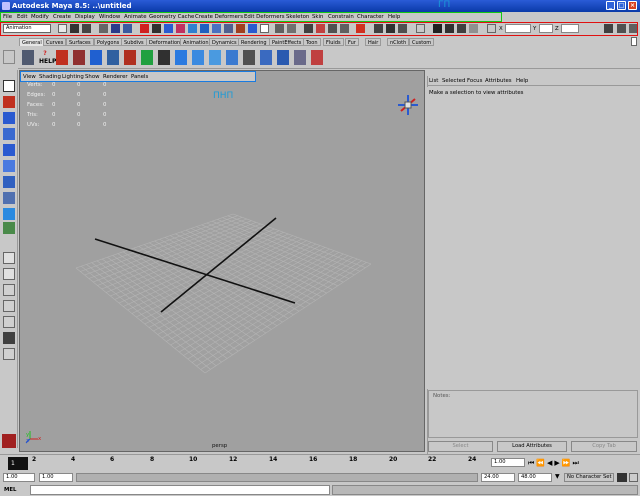  What do you see at coordinates (9, 102) in the screenshot?
I see `lasso-tool-icon` at bounding box center [9, 102].